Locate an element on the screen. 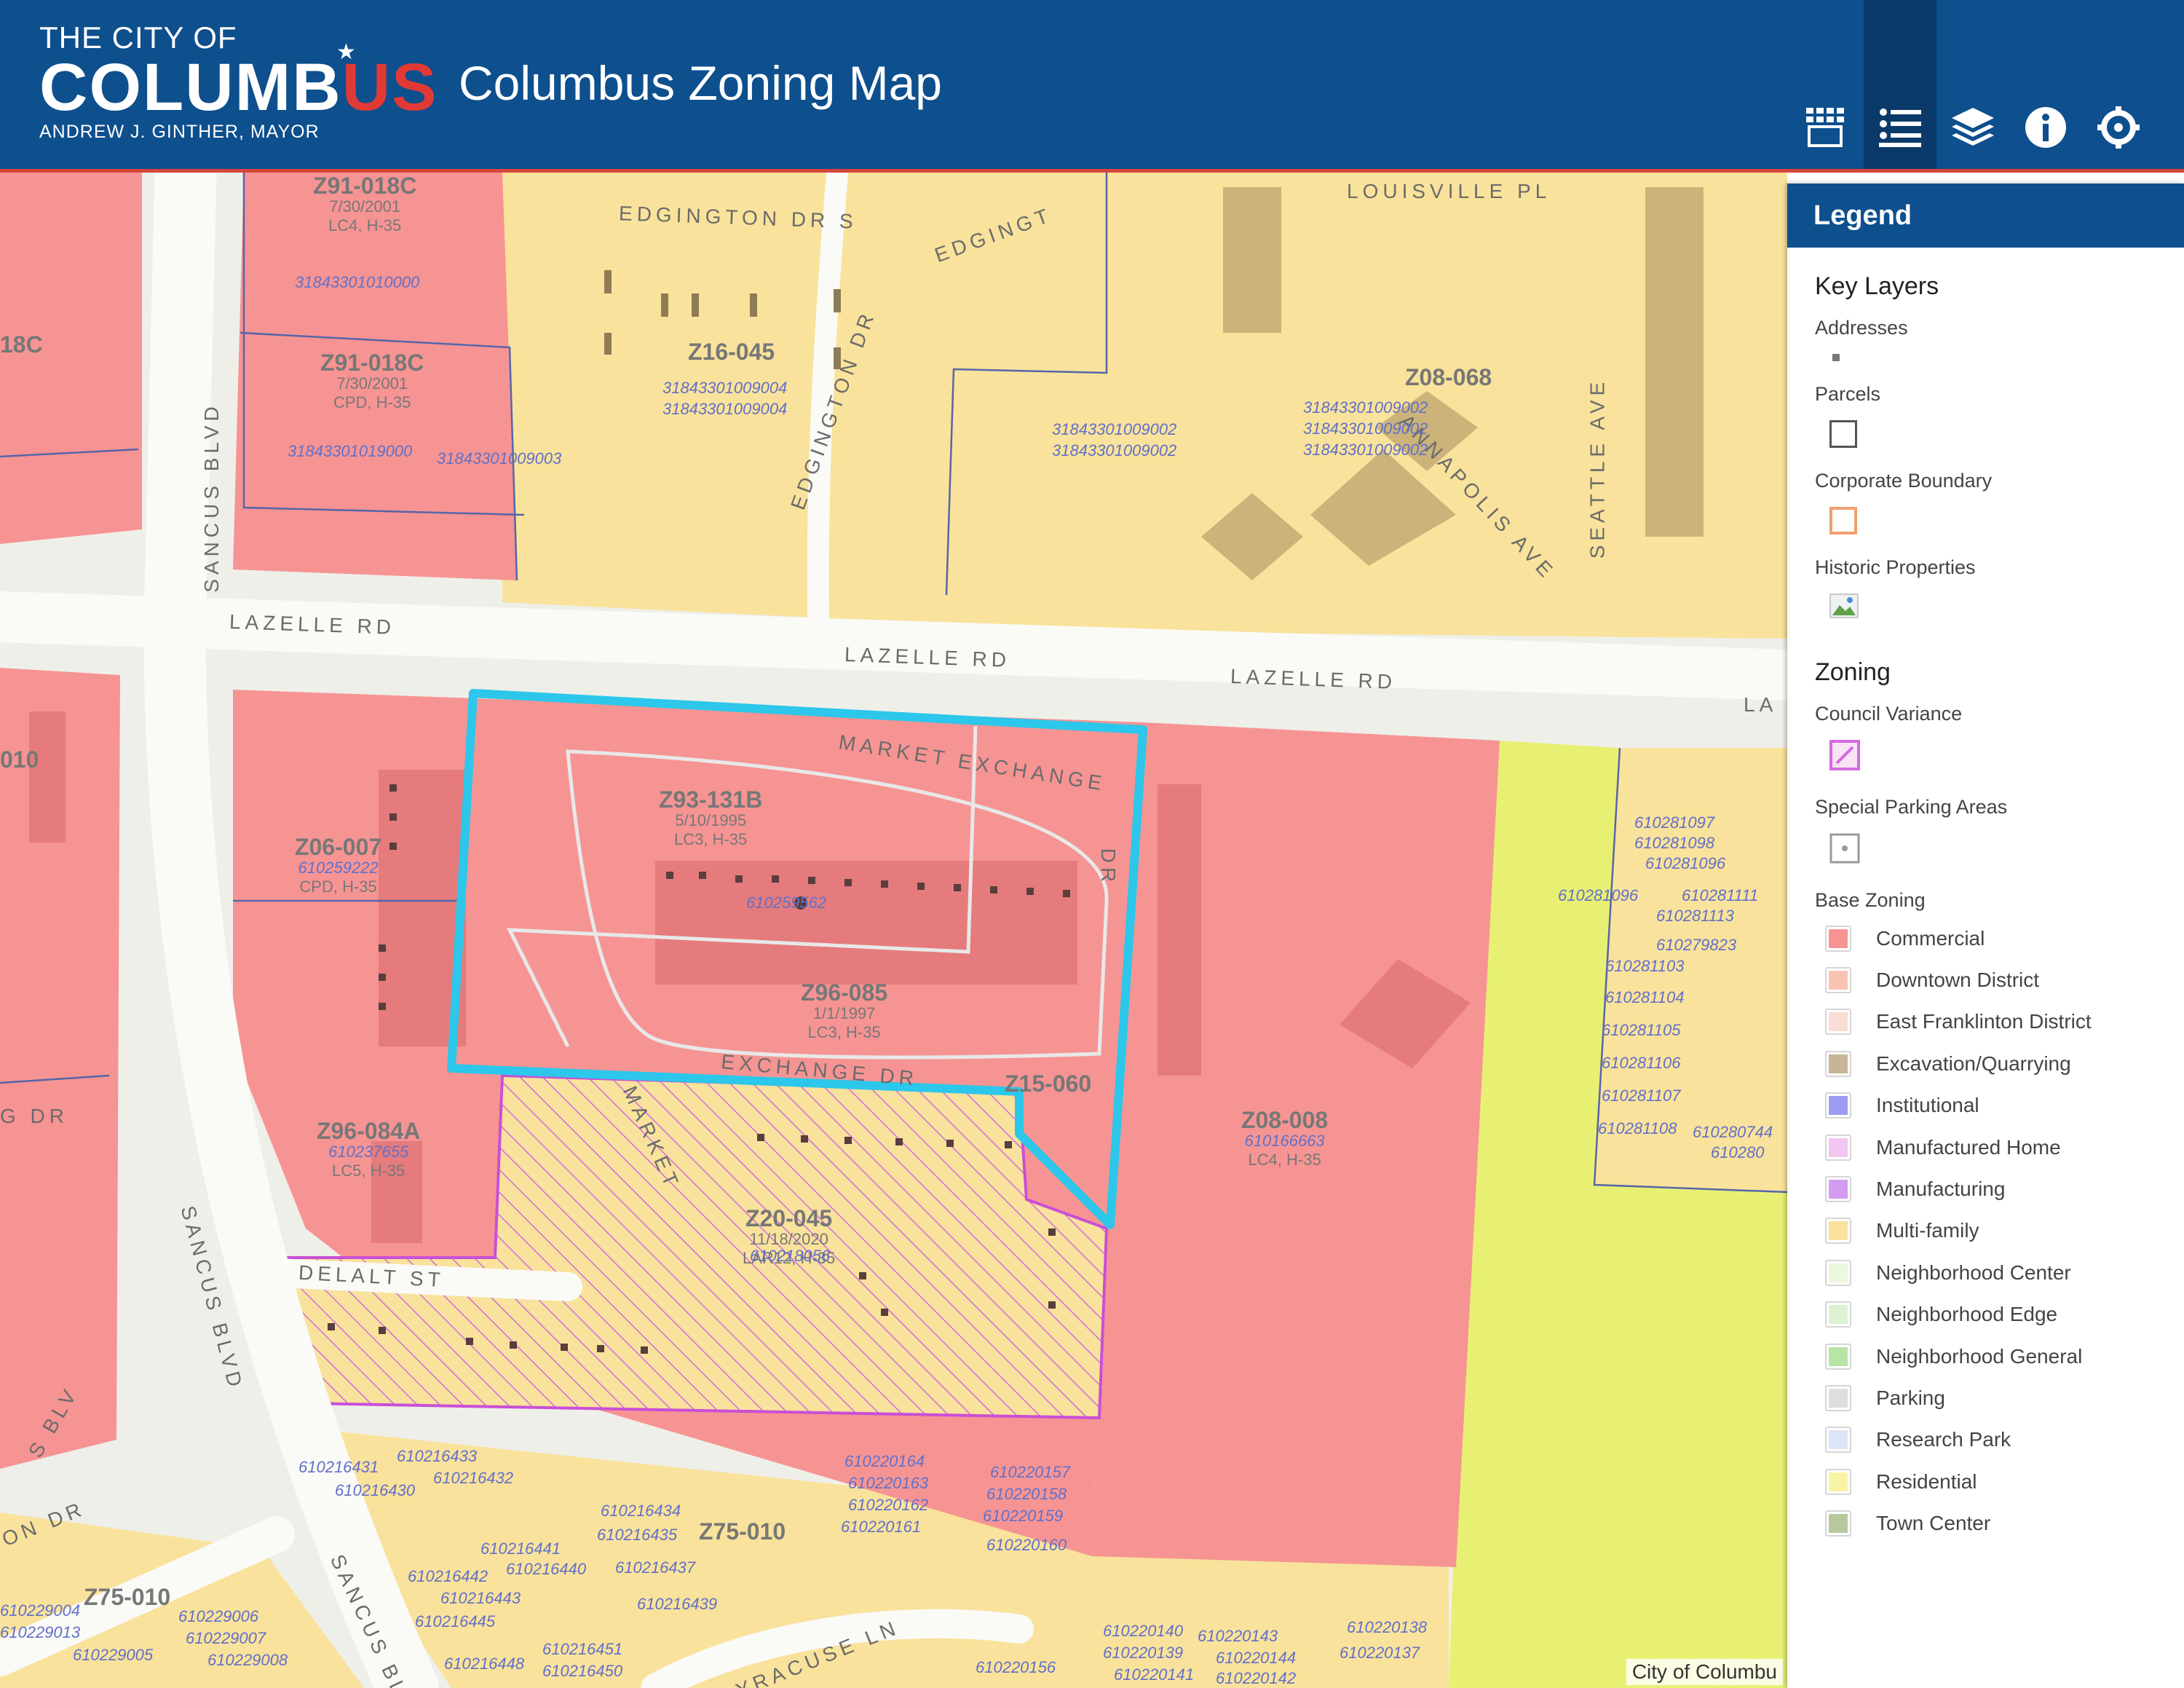 This screenshot has height=1688, width=2184. zoning-case-label: 18C is located at coordinates (21, 344).